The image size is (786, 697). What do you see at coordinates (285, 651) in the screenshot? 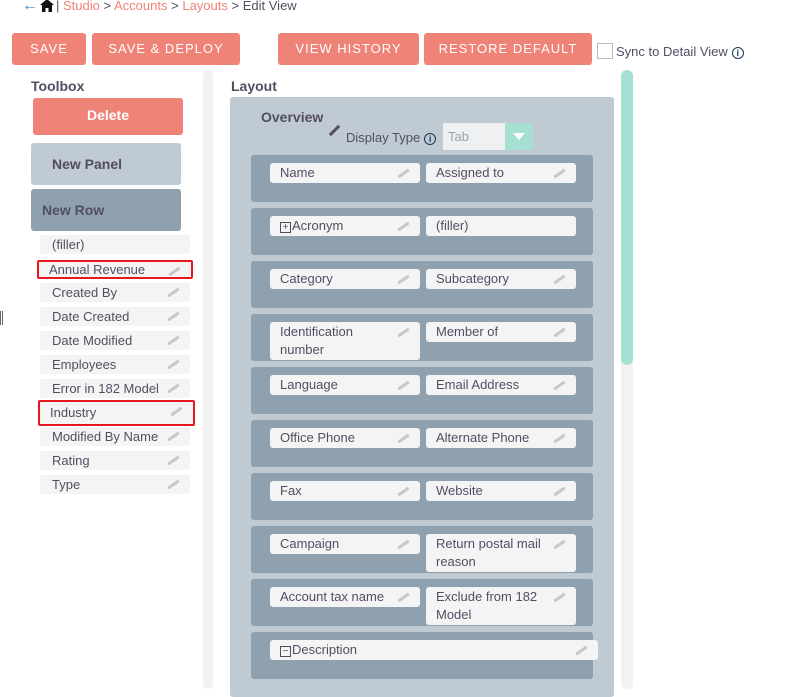
I see `collapse-icon: −` at bounding box center [285, 651].